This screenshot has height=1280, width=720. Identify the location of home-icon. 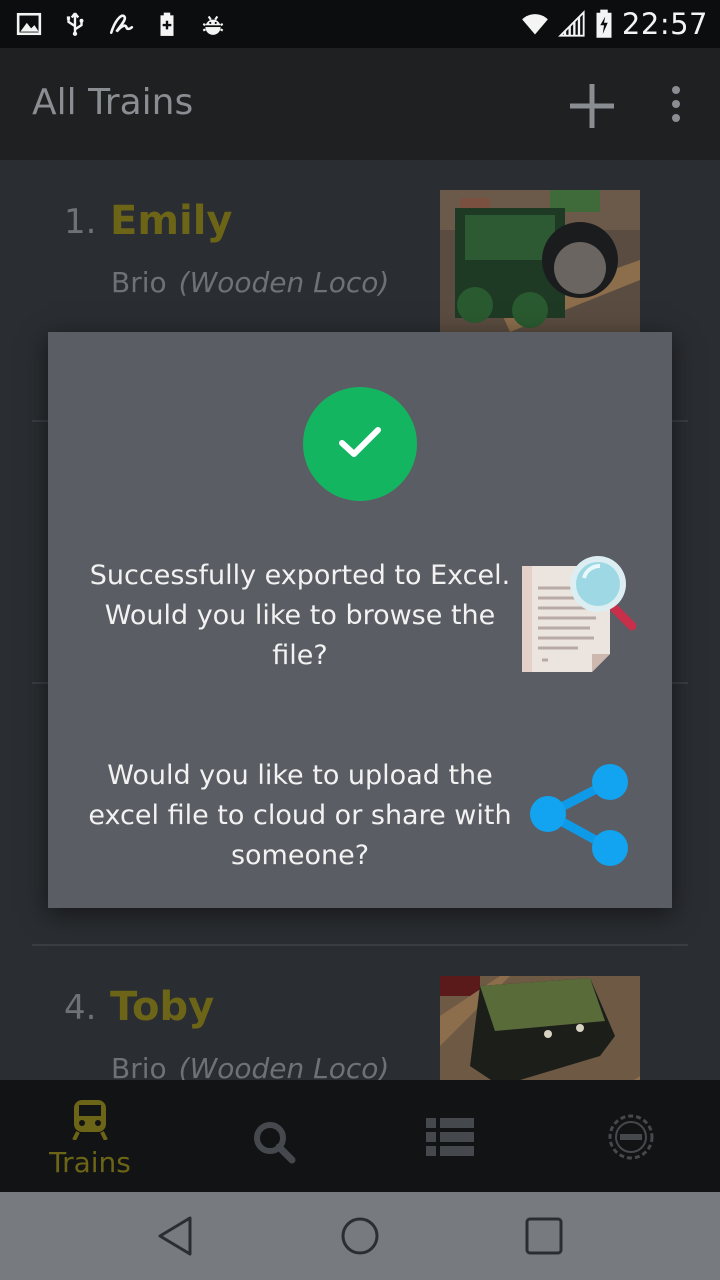
(360, 1236).